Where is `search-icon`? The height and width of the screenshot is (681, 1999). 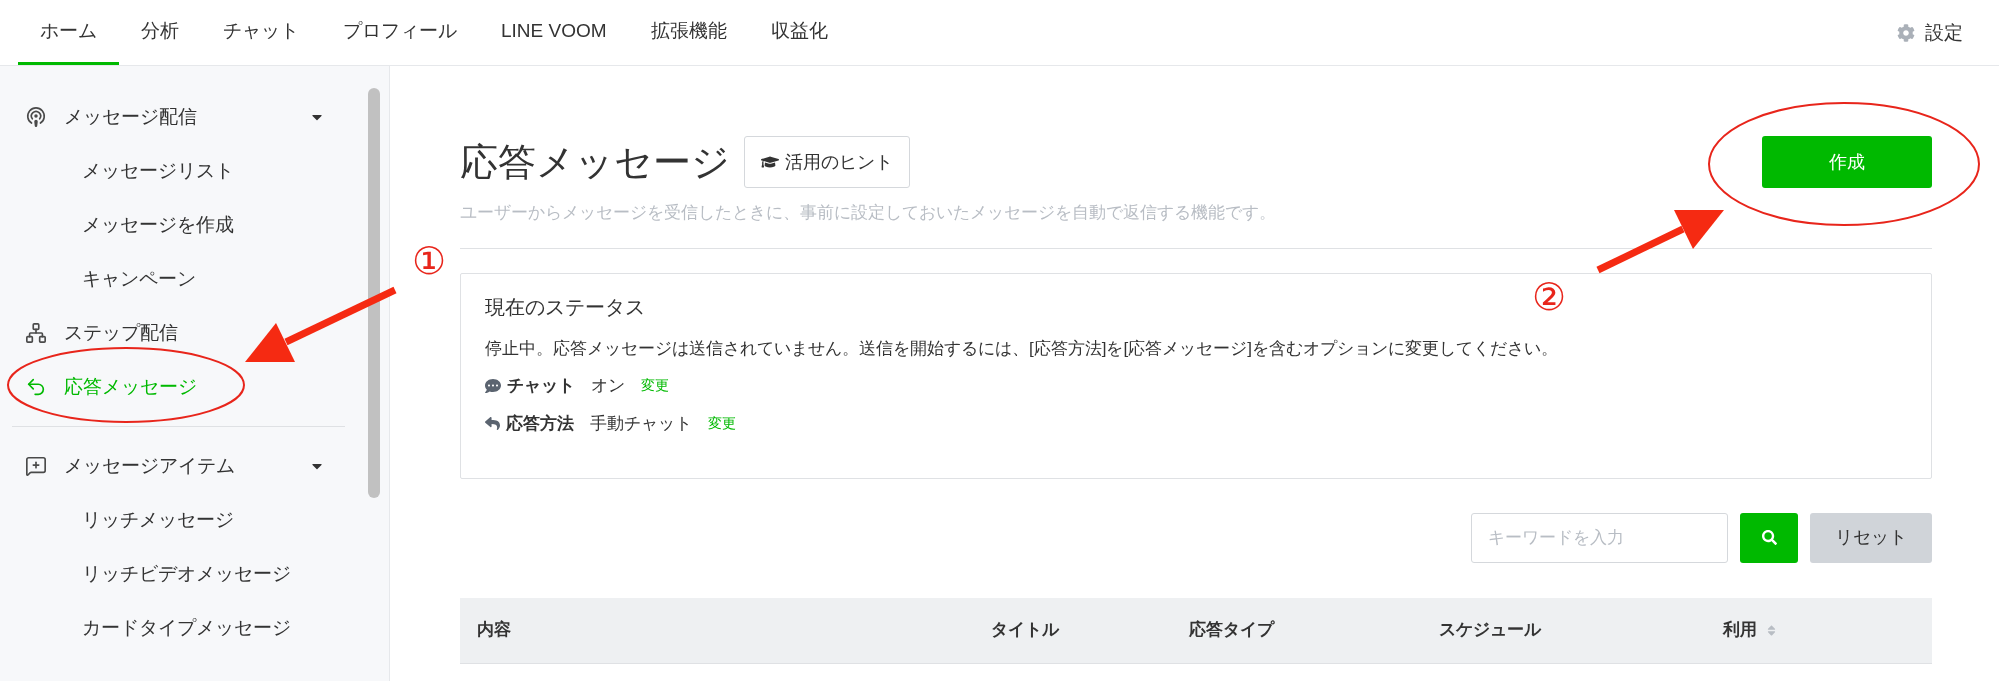 search-icon is located at coordinates (1769, 537).